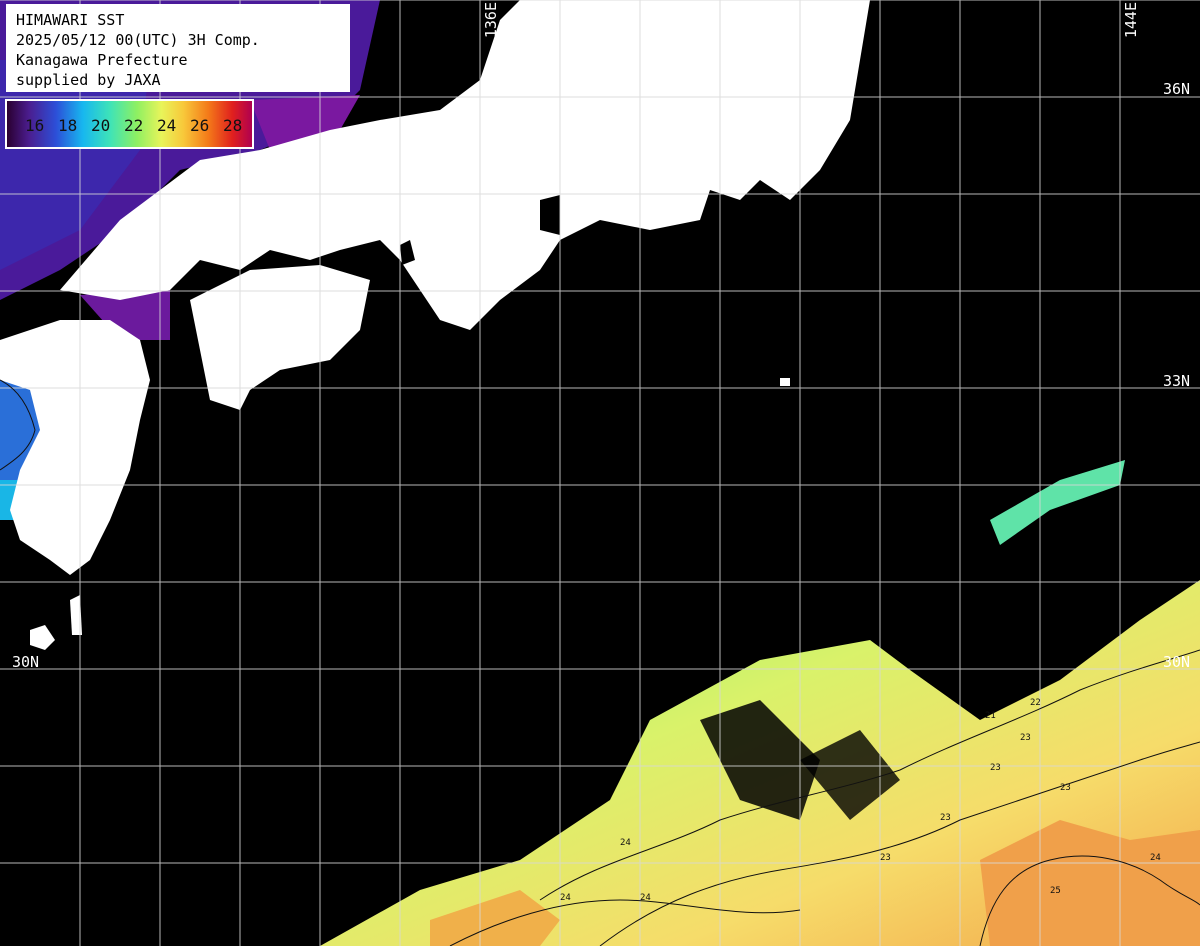 The image size is (1200, 946). What do you see at coordinates (1131, 20) in the screenshot?
I see `lon-label-144e: 144E` at bounding box center [1131, 20].